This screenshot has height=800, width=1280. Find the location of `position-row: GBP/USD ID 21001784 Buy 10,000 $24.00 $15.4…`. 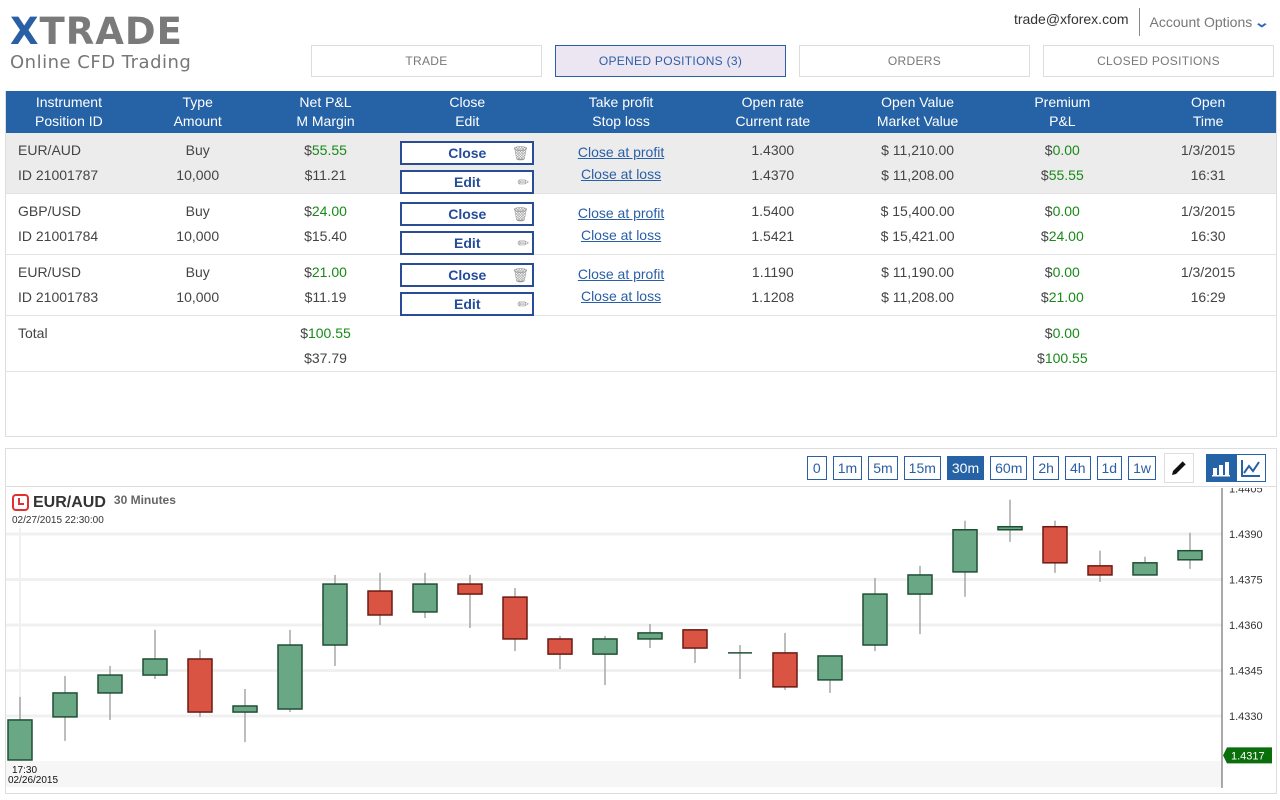

position-row: GBP/USD ID 21001784 Buy 10,000 $24.00 $15.4… is located at coordinates (641, 224).